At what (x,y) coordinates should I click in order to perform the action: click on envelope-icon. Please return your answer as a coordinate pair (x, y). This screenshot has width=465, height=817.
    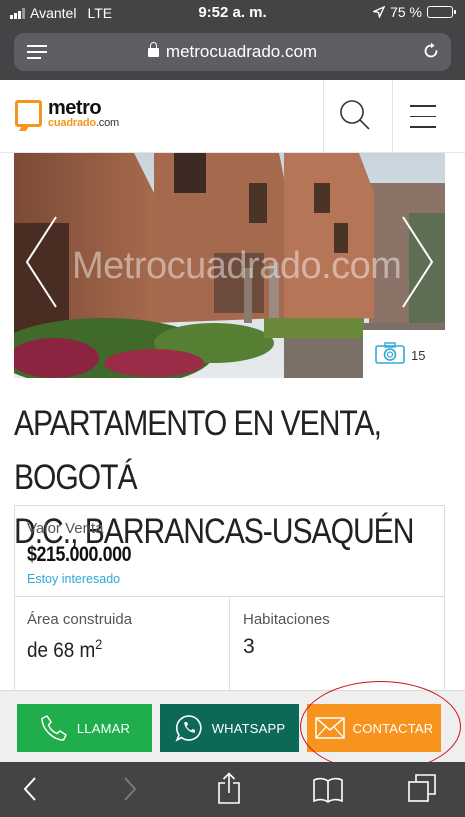
    Looking at the image, I should click on (329, 728).